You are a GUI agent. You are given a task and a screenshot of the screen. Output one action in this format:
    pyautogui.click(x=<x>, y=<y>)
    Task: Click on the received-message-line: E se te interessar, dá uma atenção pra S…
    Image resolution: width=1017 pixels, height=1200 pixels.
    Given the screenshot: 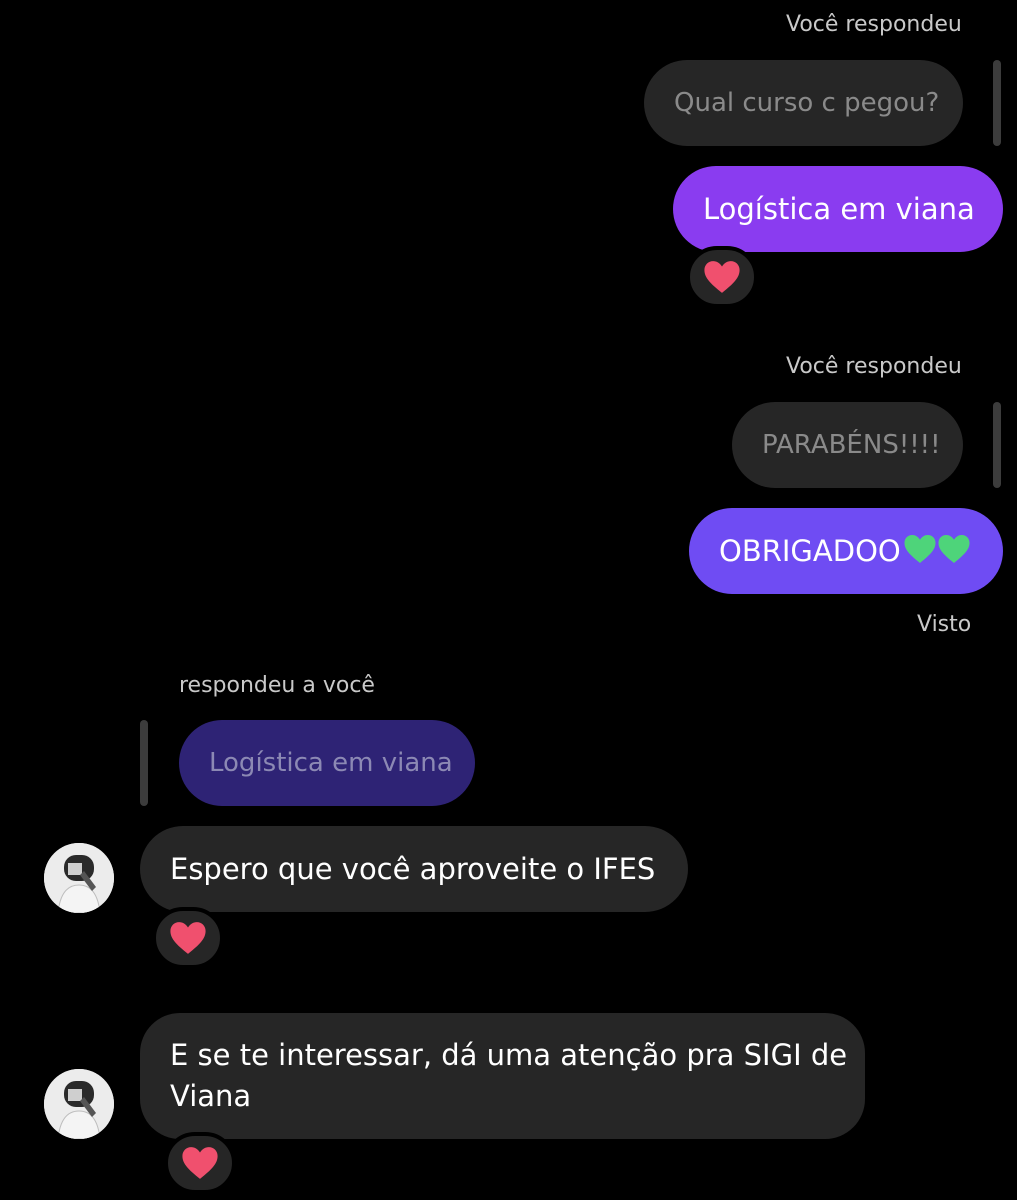 What is the action you would take?
    pyautogui.click(x=509, y=1055)
    